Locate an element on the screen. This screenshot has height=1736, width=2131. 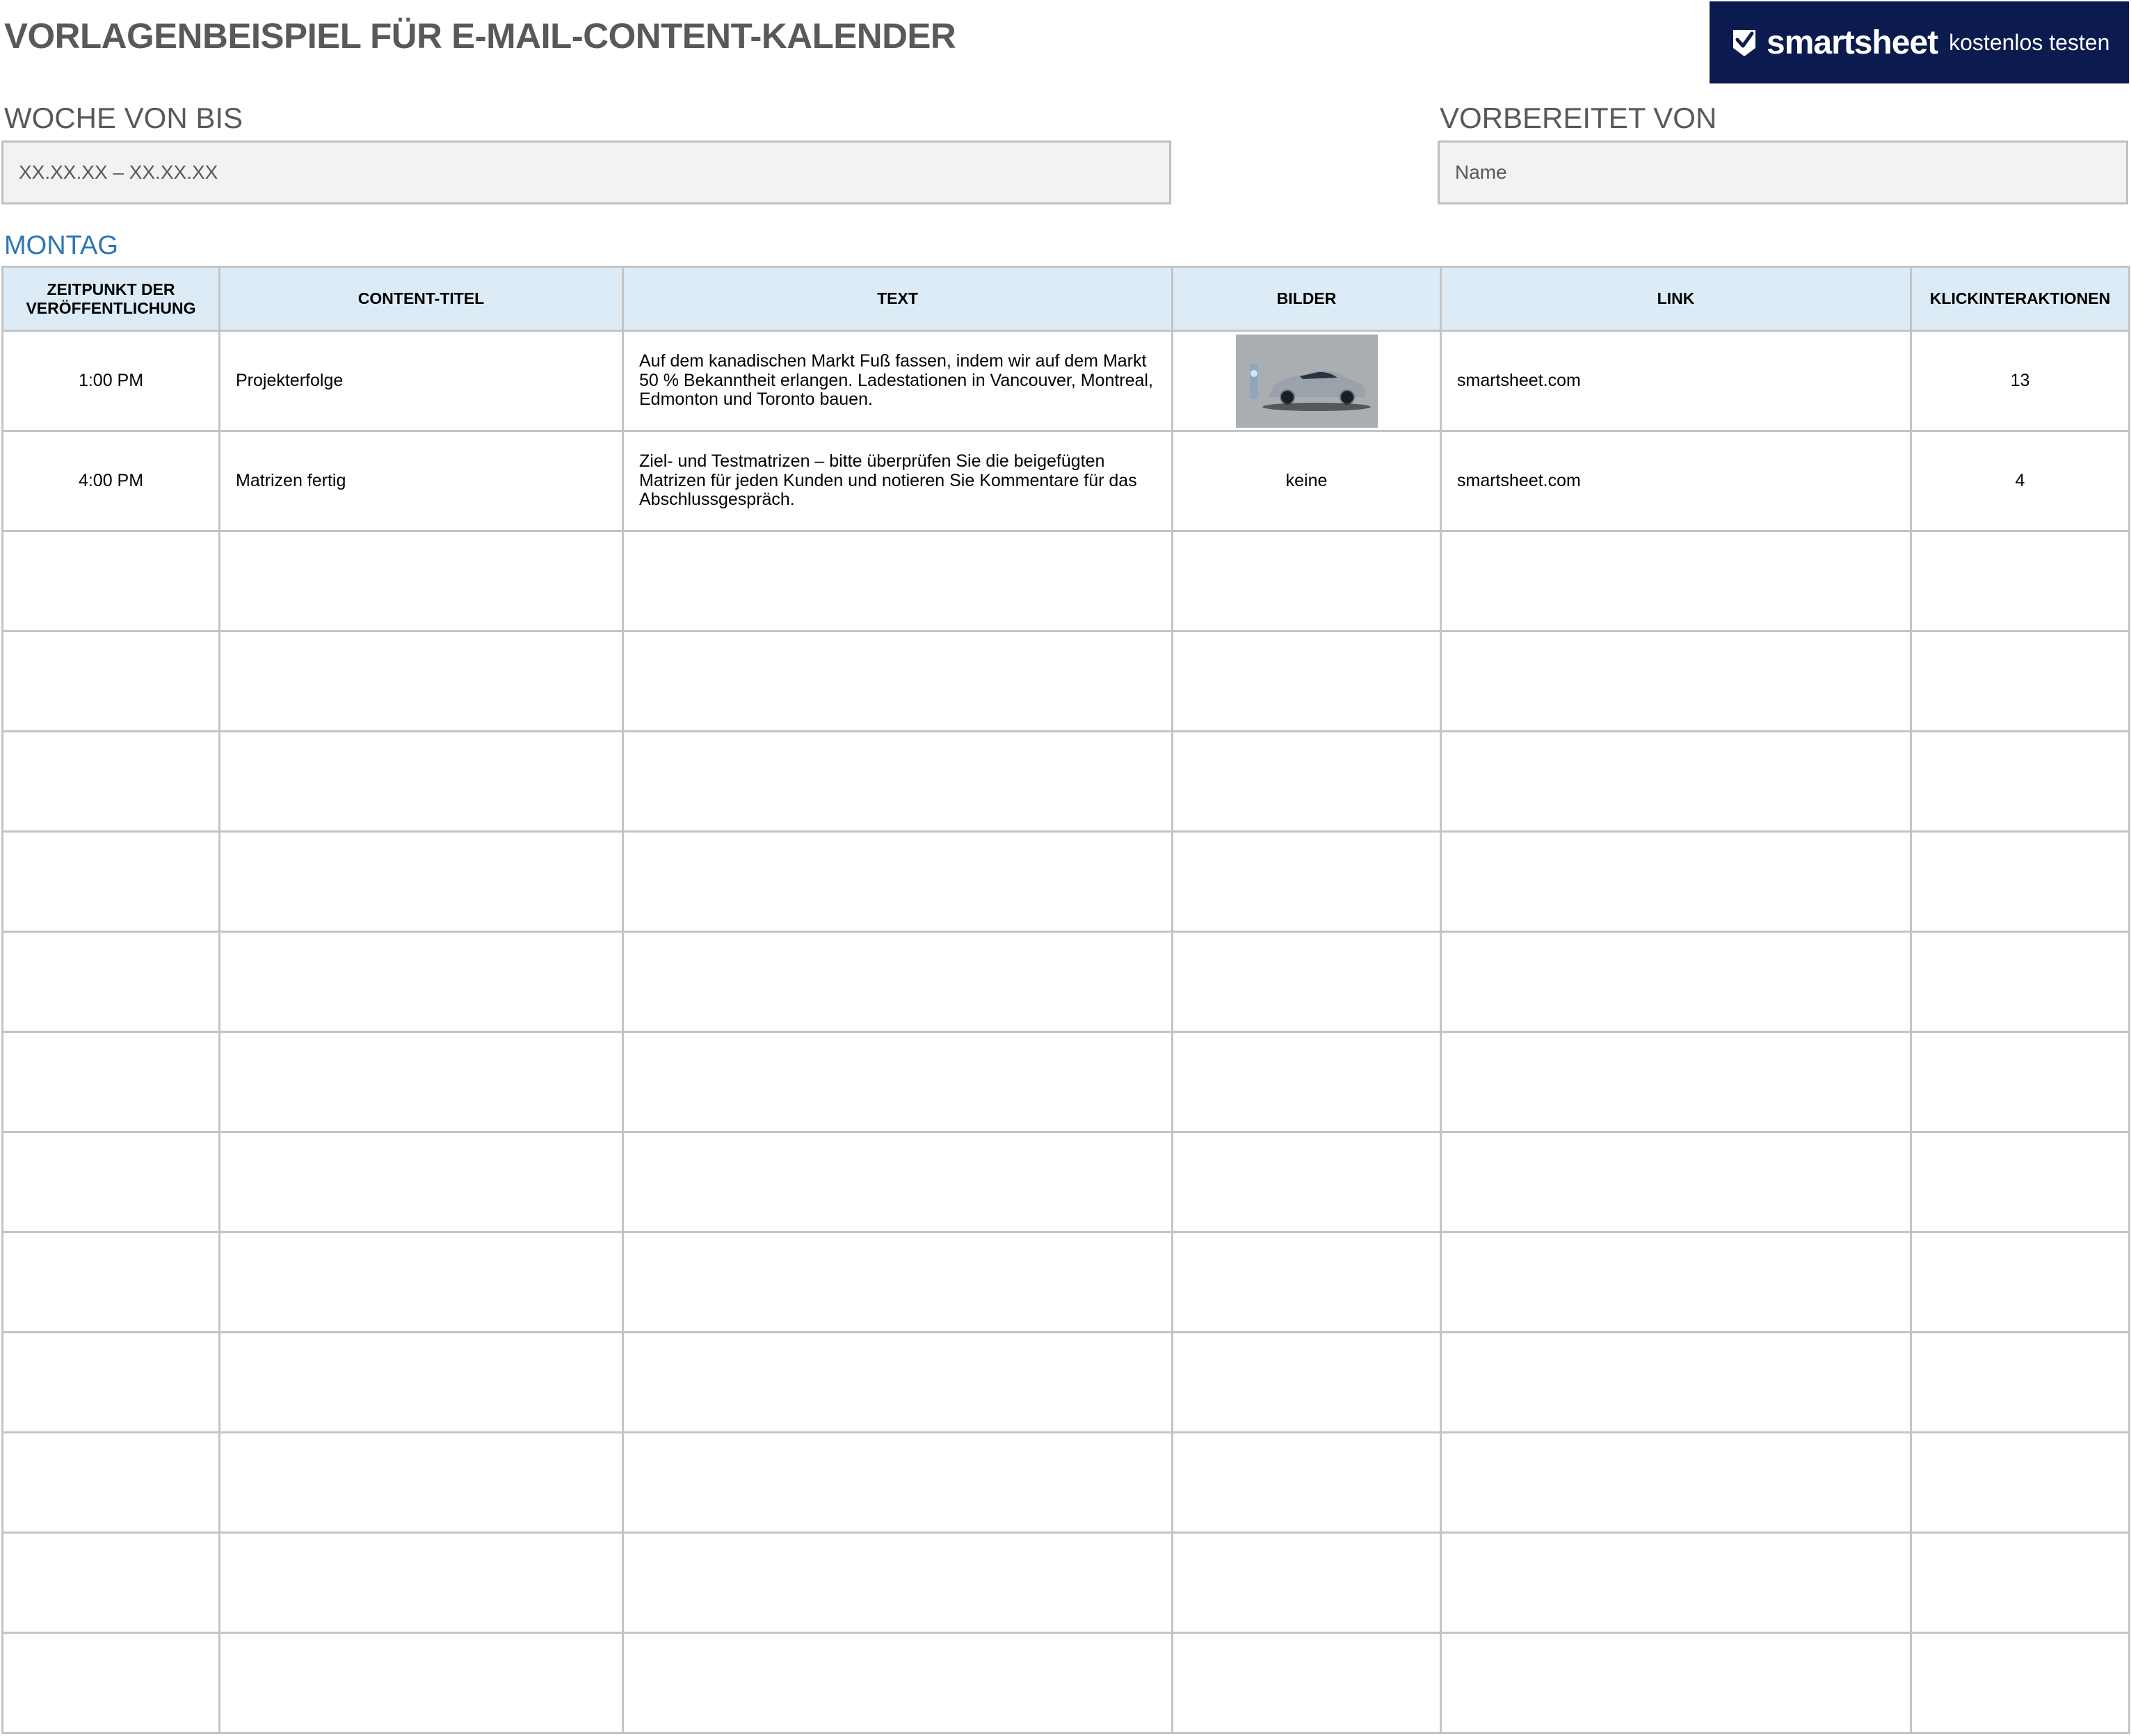
images-cell: keine is located at coordinates (1307, 481).